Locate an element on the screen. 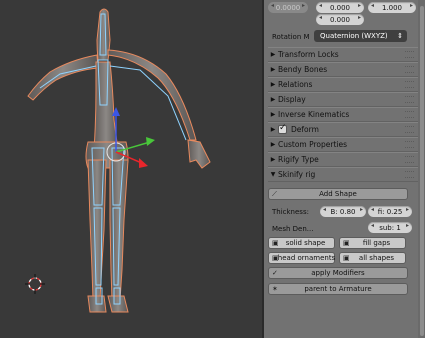  section-relations: ▶ Relations is located at coordinates (343, 84).